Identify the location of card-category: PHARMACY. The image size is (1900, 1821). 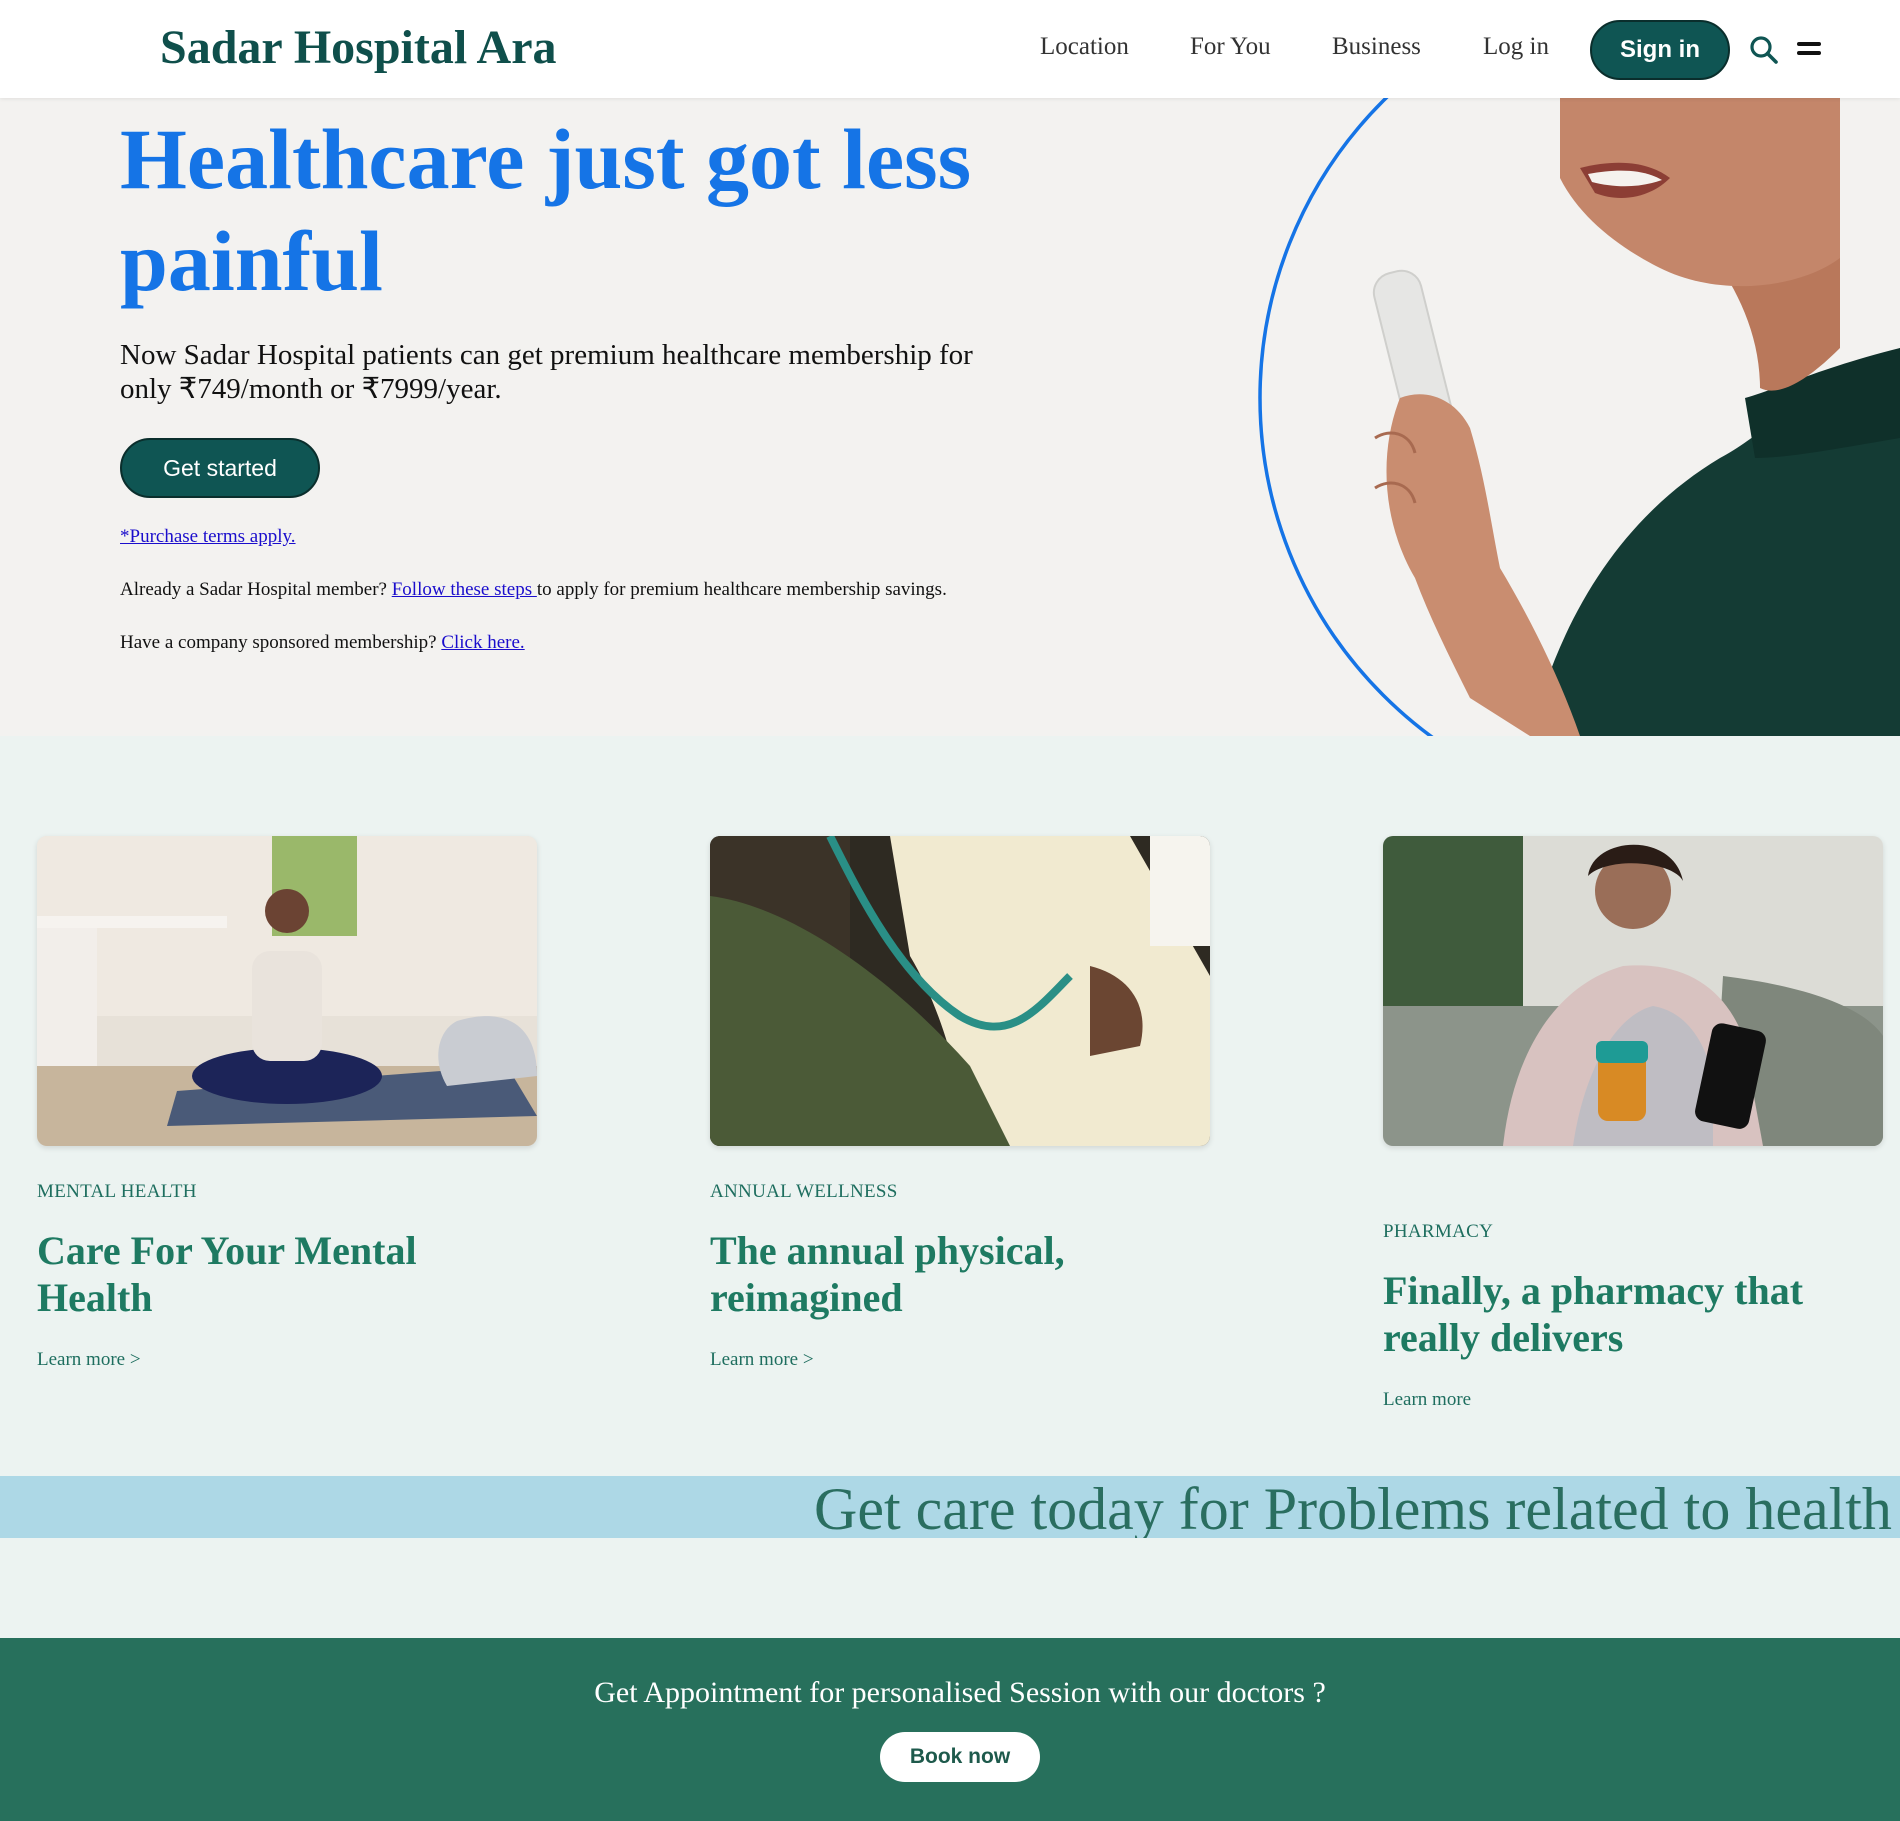
(1438, 1231).